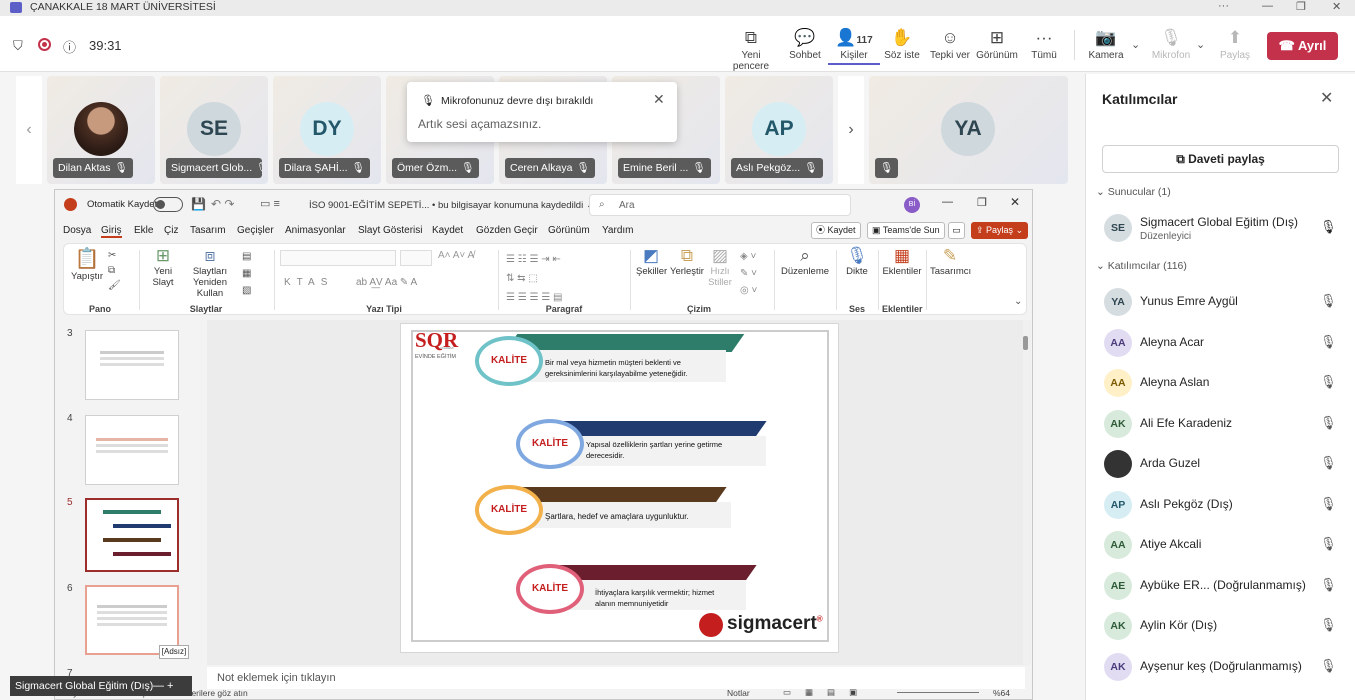  Describe the element at coordinates (1235, 44) in the screenshot. I see `share-button: ⬆ Paylaş` at that location.